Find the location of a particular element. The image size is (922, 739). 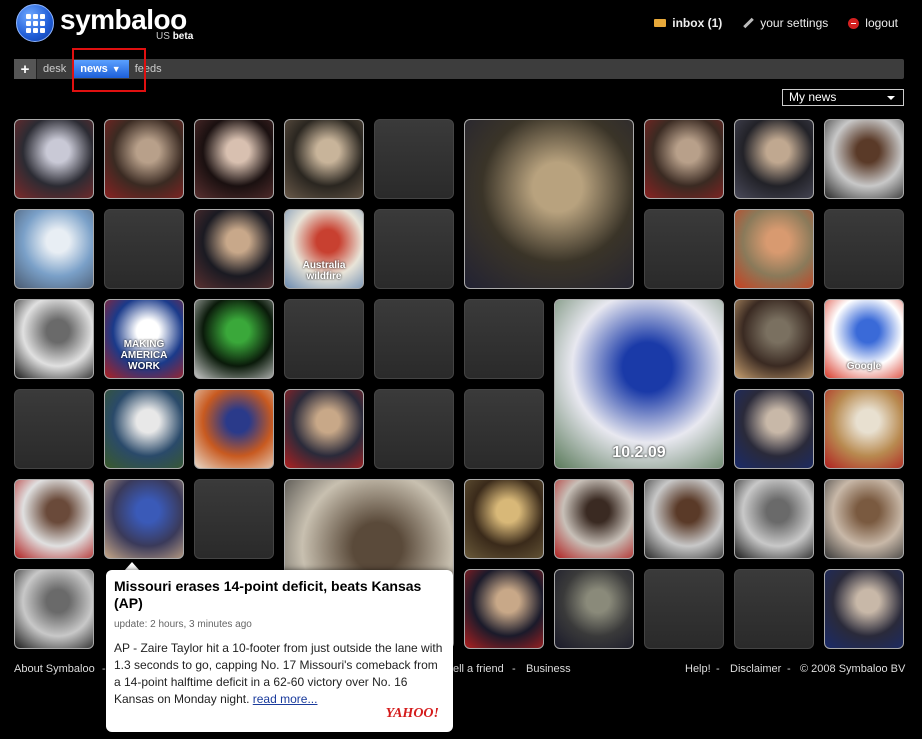

settings-link: your settings is located at coordinates (785, 23).